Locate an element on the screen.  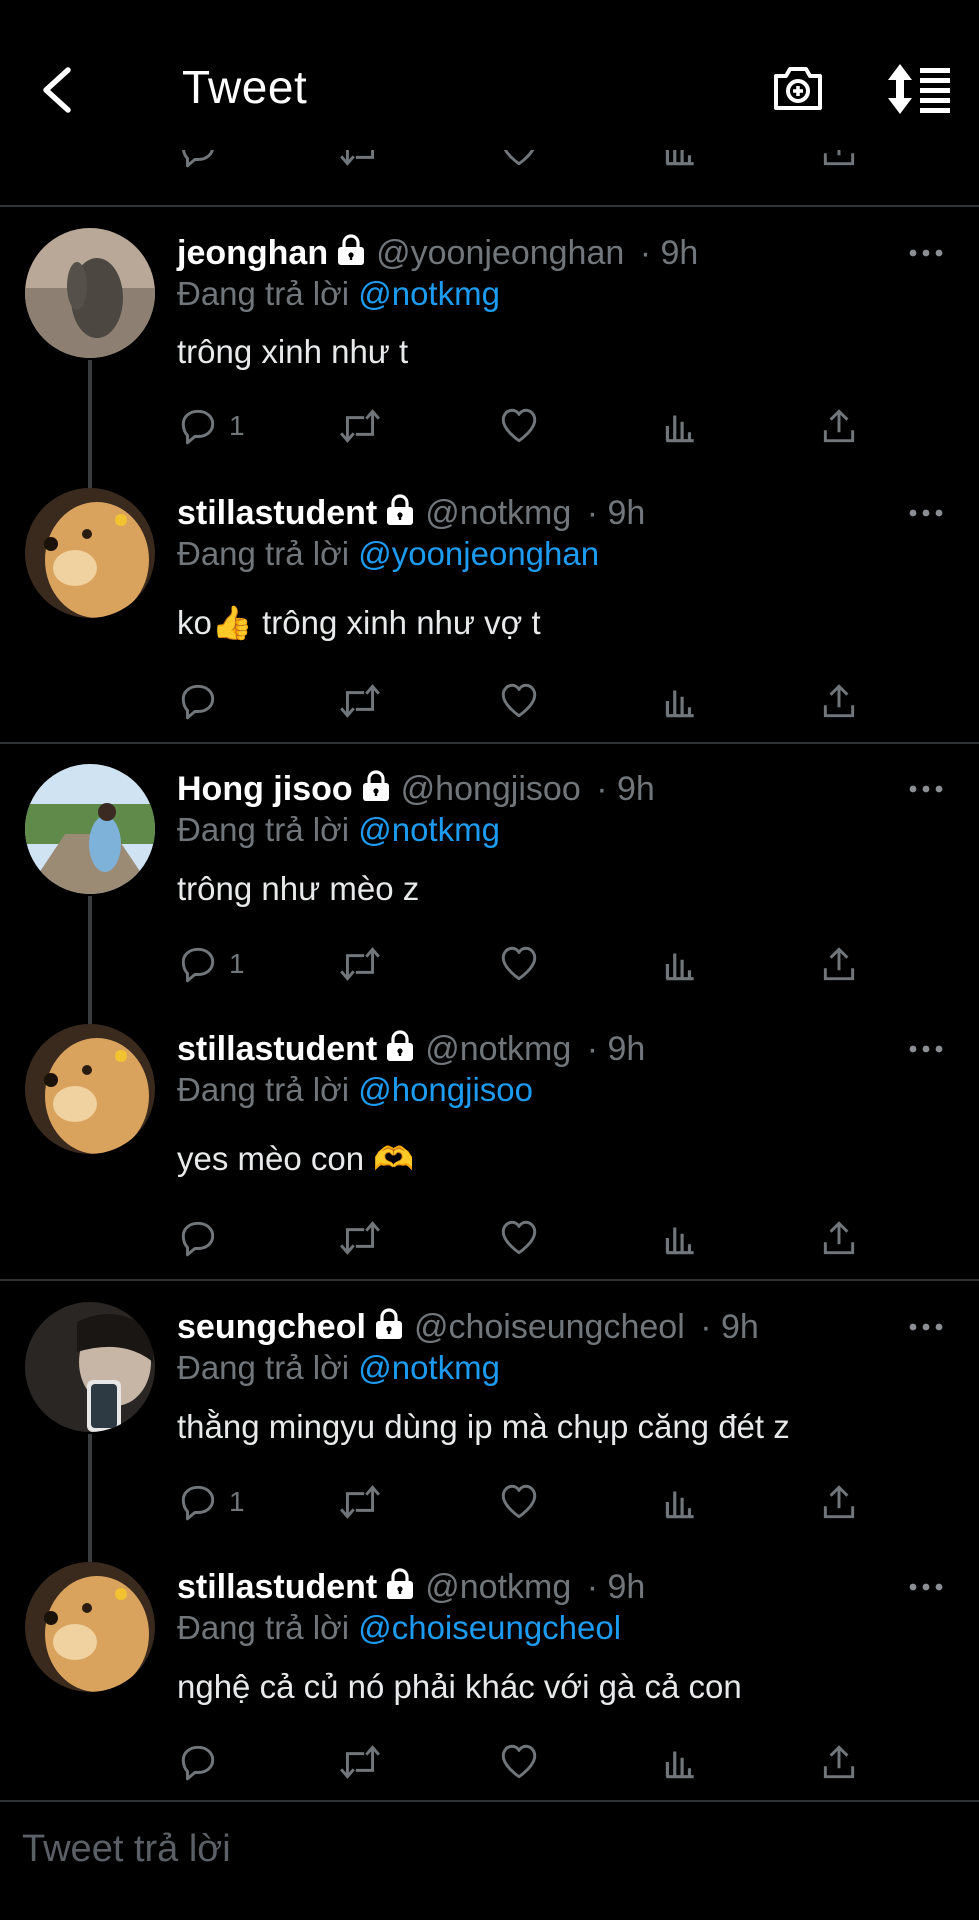
replying-to-label: Đang trả lời is located at coordinates (263, 829).